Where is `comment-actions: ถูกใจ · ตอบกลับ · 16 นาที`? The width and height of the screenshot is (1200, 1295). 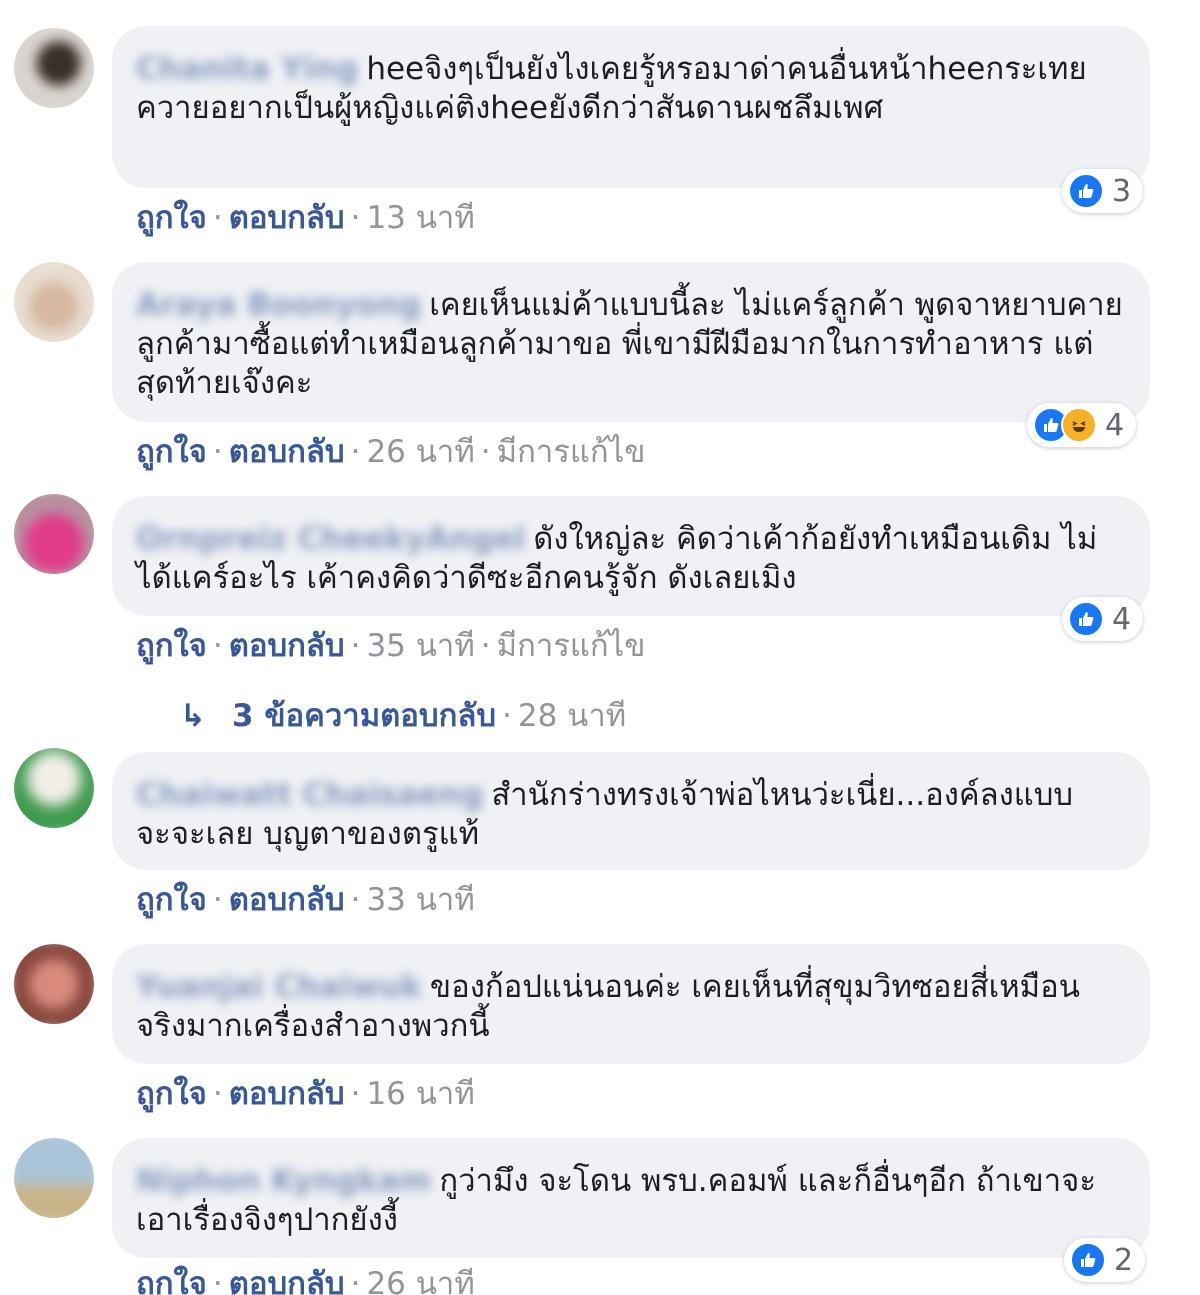 comment-actions: ถูกใจ · ตอบกลับ · 16 นาที is located at coordinates (305, 1093).